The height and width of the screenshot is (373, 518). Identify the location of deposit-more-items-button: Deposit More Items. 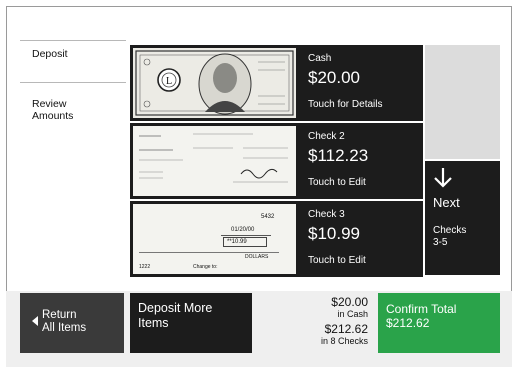
(191, 323).